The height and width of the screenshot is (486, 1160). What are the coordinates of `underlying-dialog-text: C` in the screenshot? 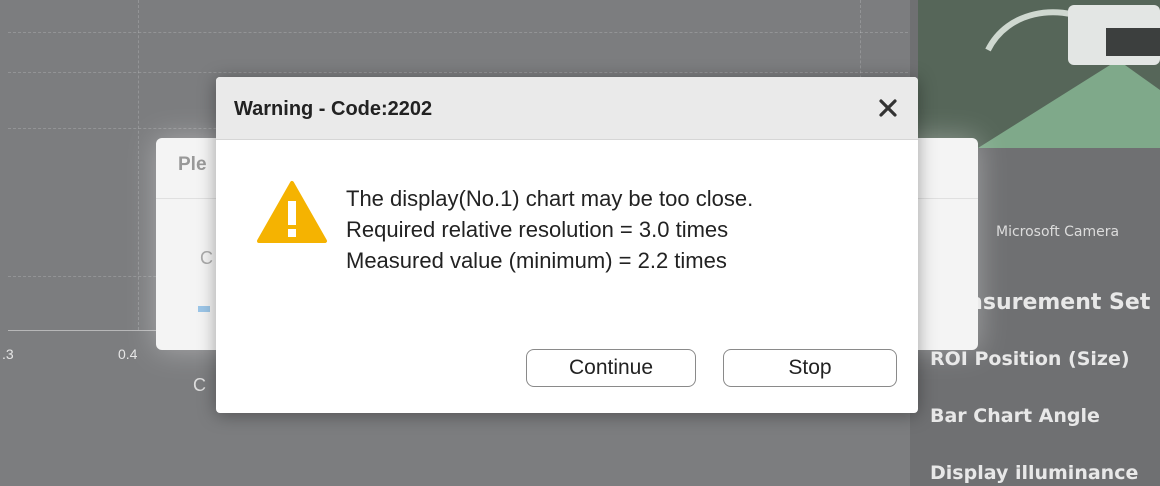 It's located at (206, 258).